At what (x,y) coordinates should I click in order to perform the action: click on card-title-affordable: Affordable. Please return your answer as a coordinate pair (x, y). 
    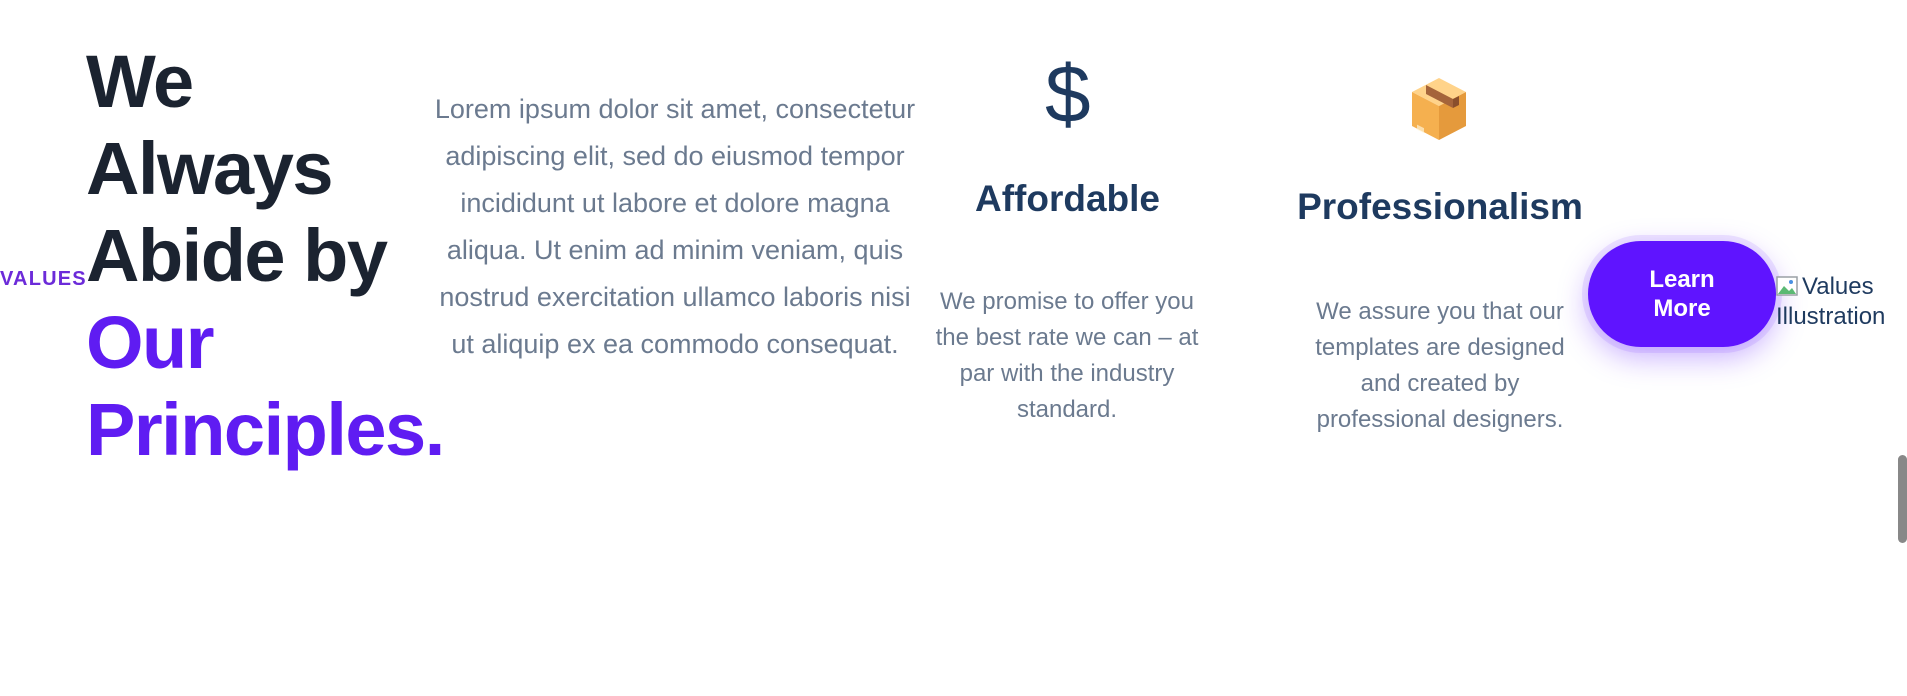
    Looking at the image, I should click on (1067, 198).